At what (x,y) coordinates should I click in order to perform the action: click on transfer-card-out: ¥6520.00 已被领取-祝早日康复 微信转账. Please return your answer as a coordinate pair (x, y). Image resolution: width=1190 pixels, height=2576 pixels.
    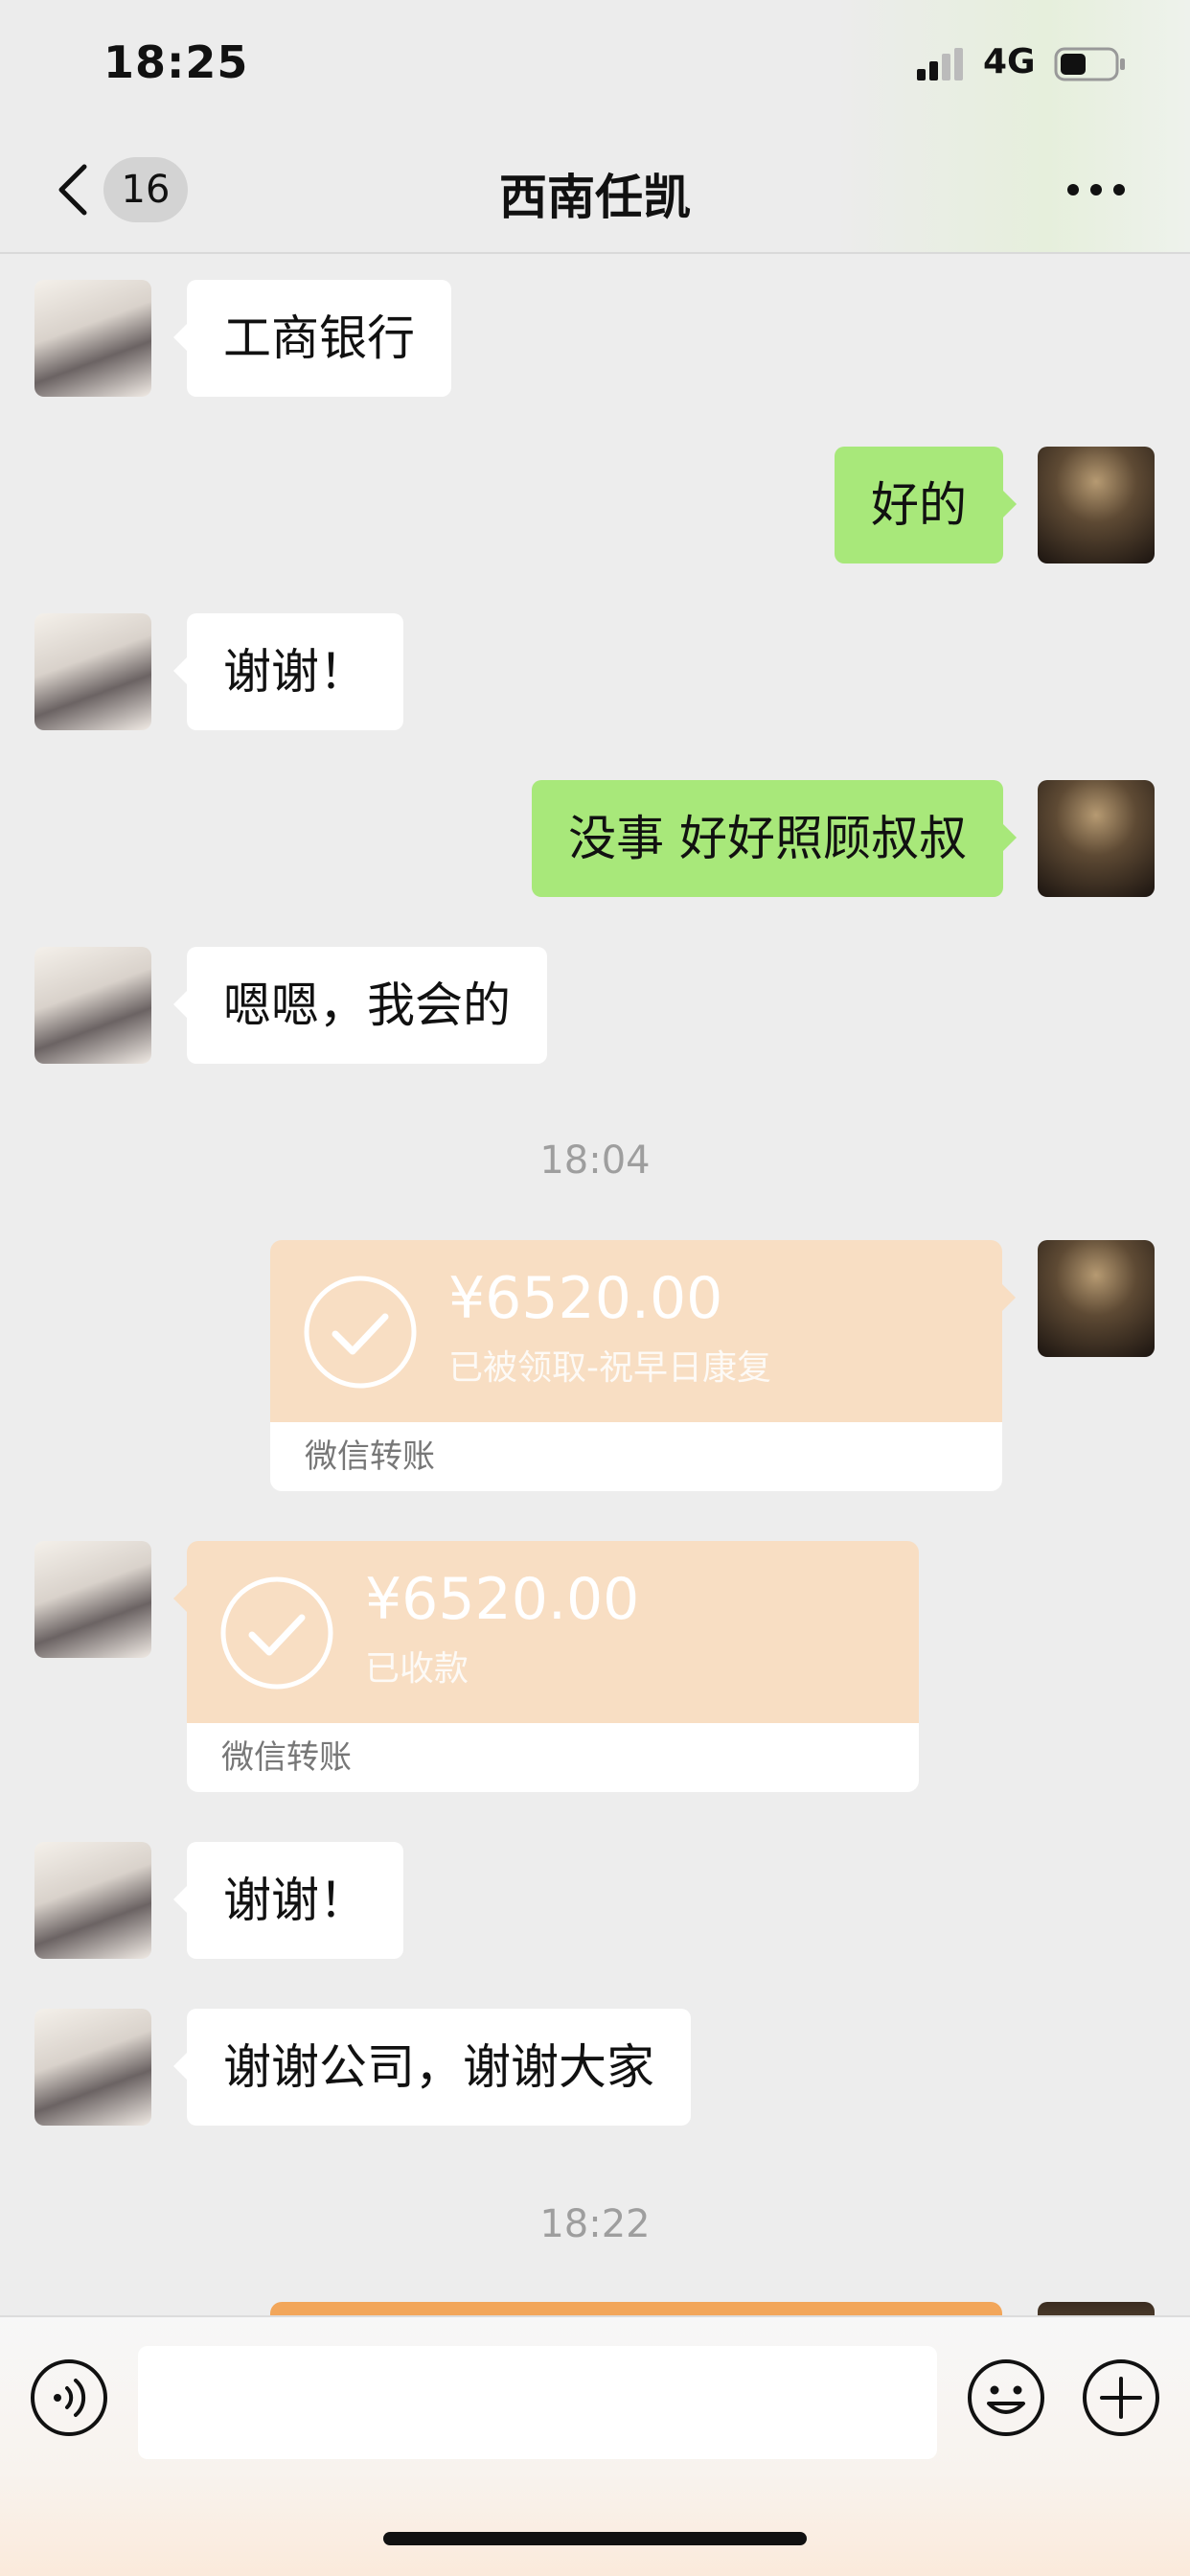
    Looking at the image, I should click on (643, 1365).